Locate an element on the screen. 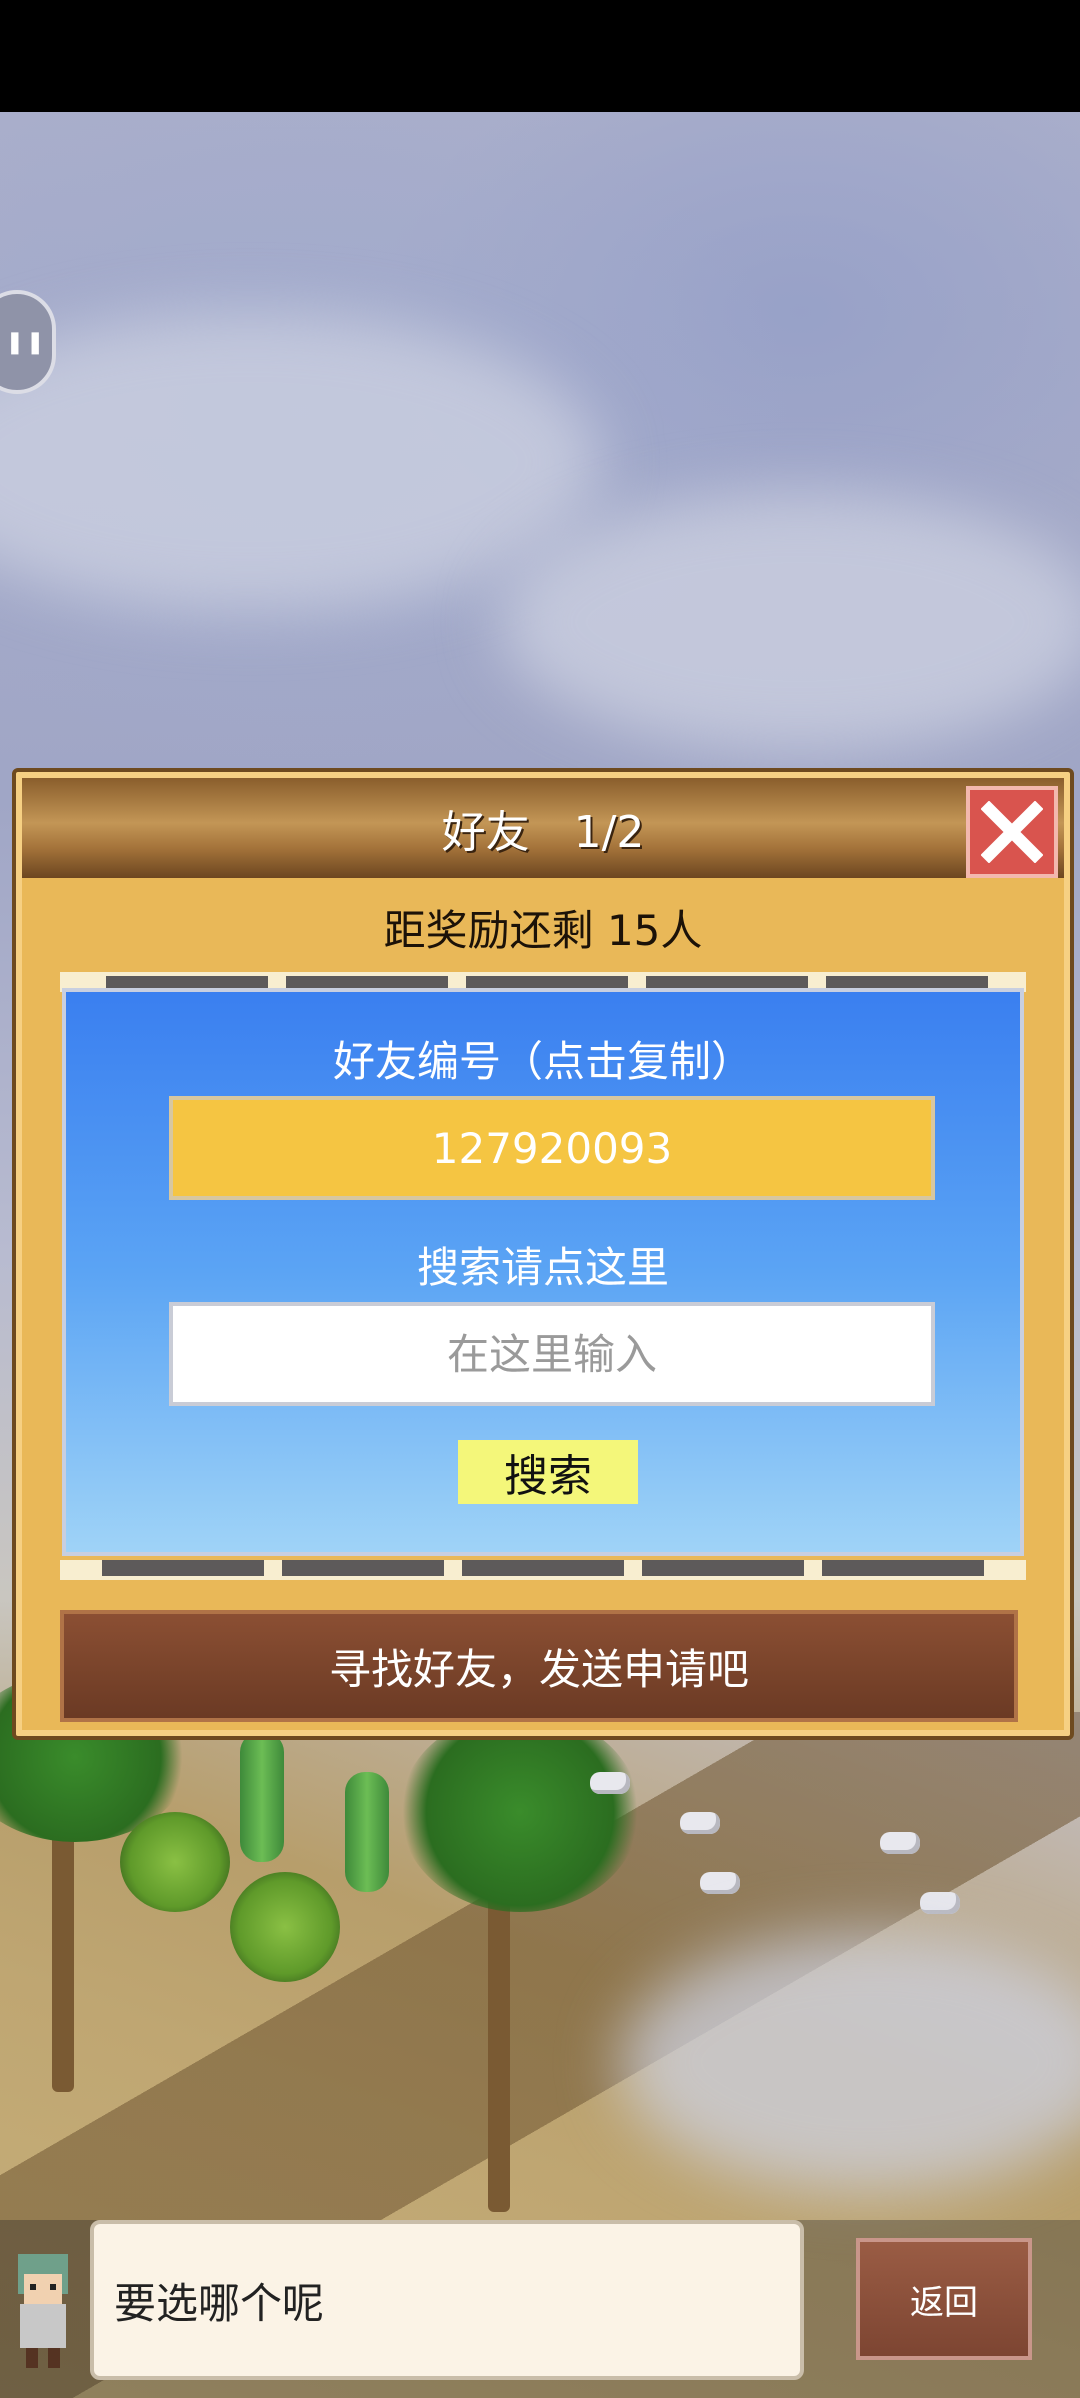  slot-row-bottom is located at coordinates (543, 1570).